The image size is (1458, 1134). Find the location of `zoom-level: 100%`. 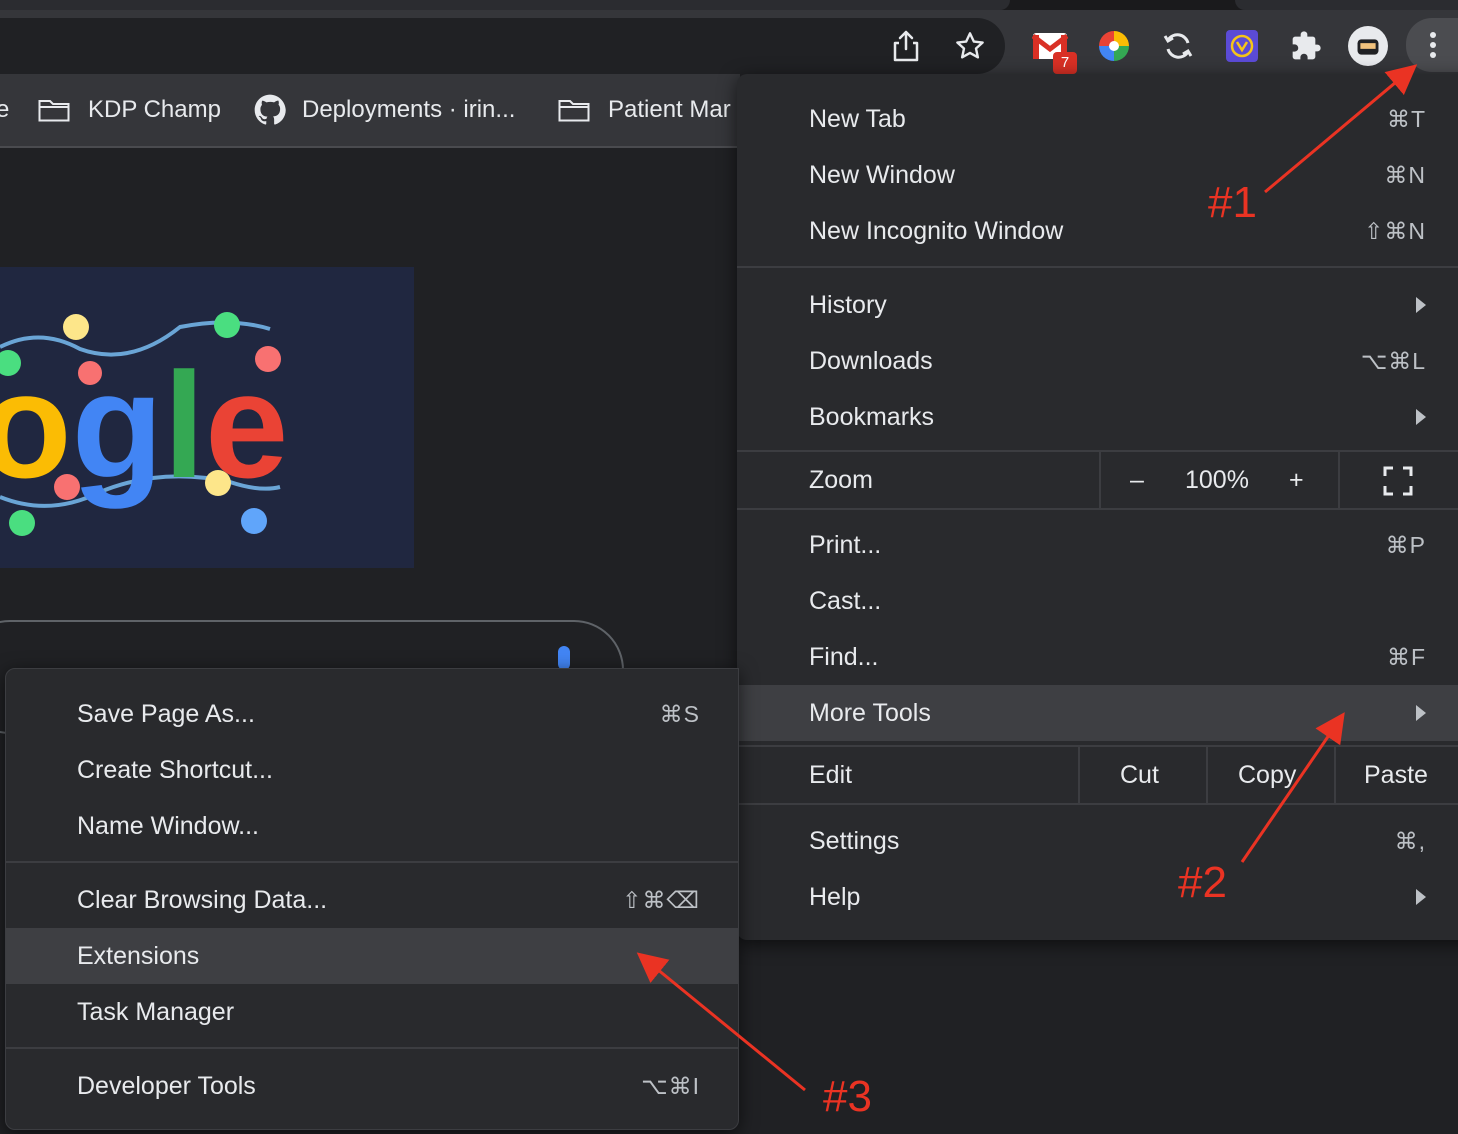

zoom-level: 100% is located at coordinates (1217, 480).